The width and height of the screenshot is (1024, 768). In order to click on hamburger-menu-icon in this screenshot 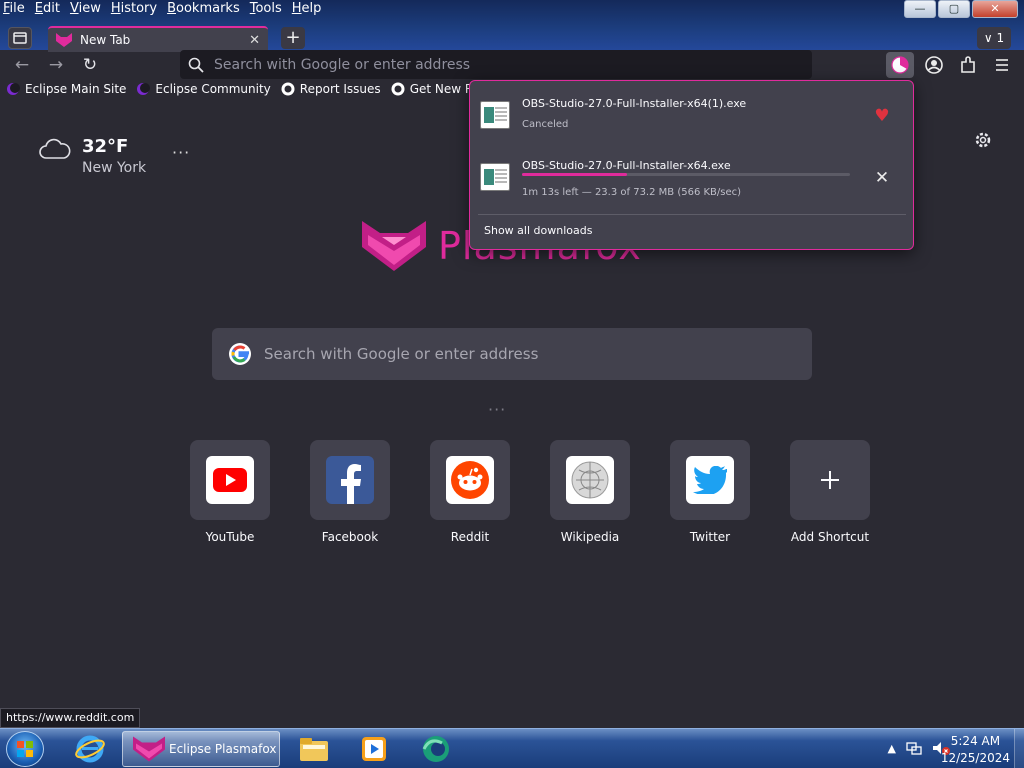, I will do `click(1002, 65)`.